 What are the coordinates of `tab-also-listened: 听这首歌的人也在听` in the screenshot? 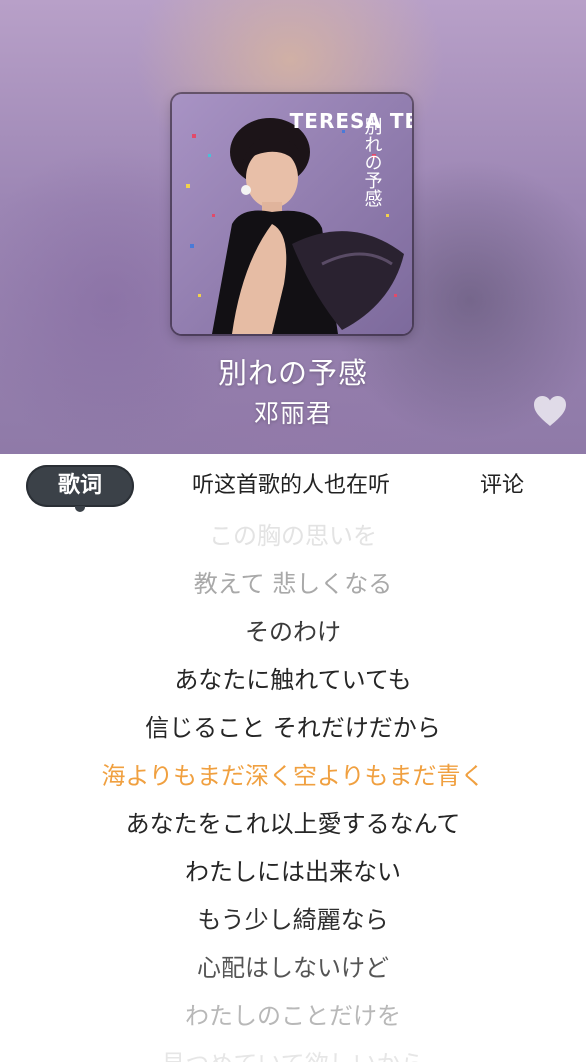 It's located at (291, 486).